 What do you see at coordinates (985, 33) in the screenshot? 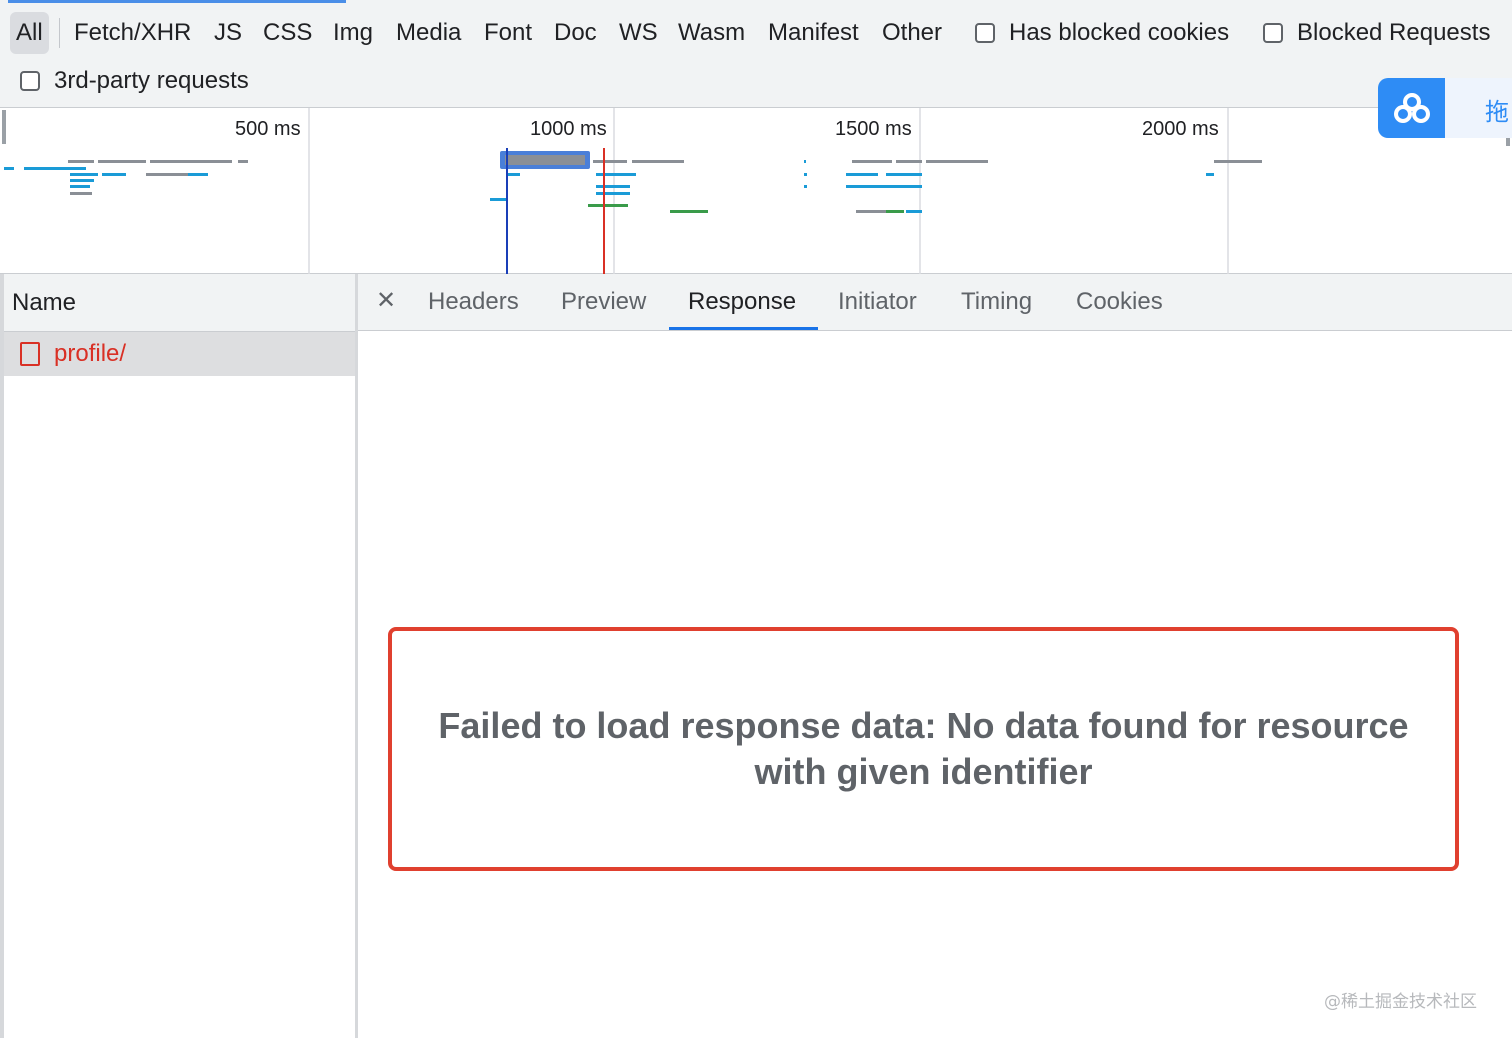
I see `has-blocked-cookies-checkbox` at bounding box center [985, 33].